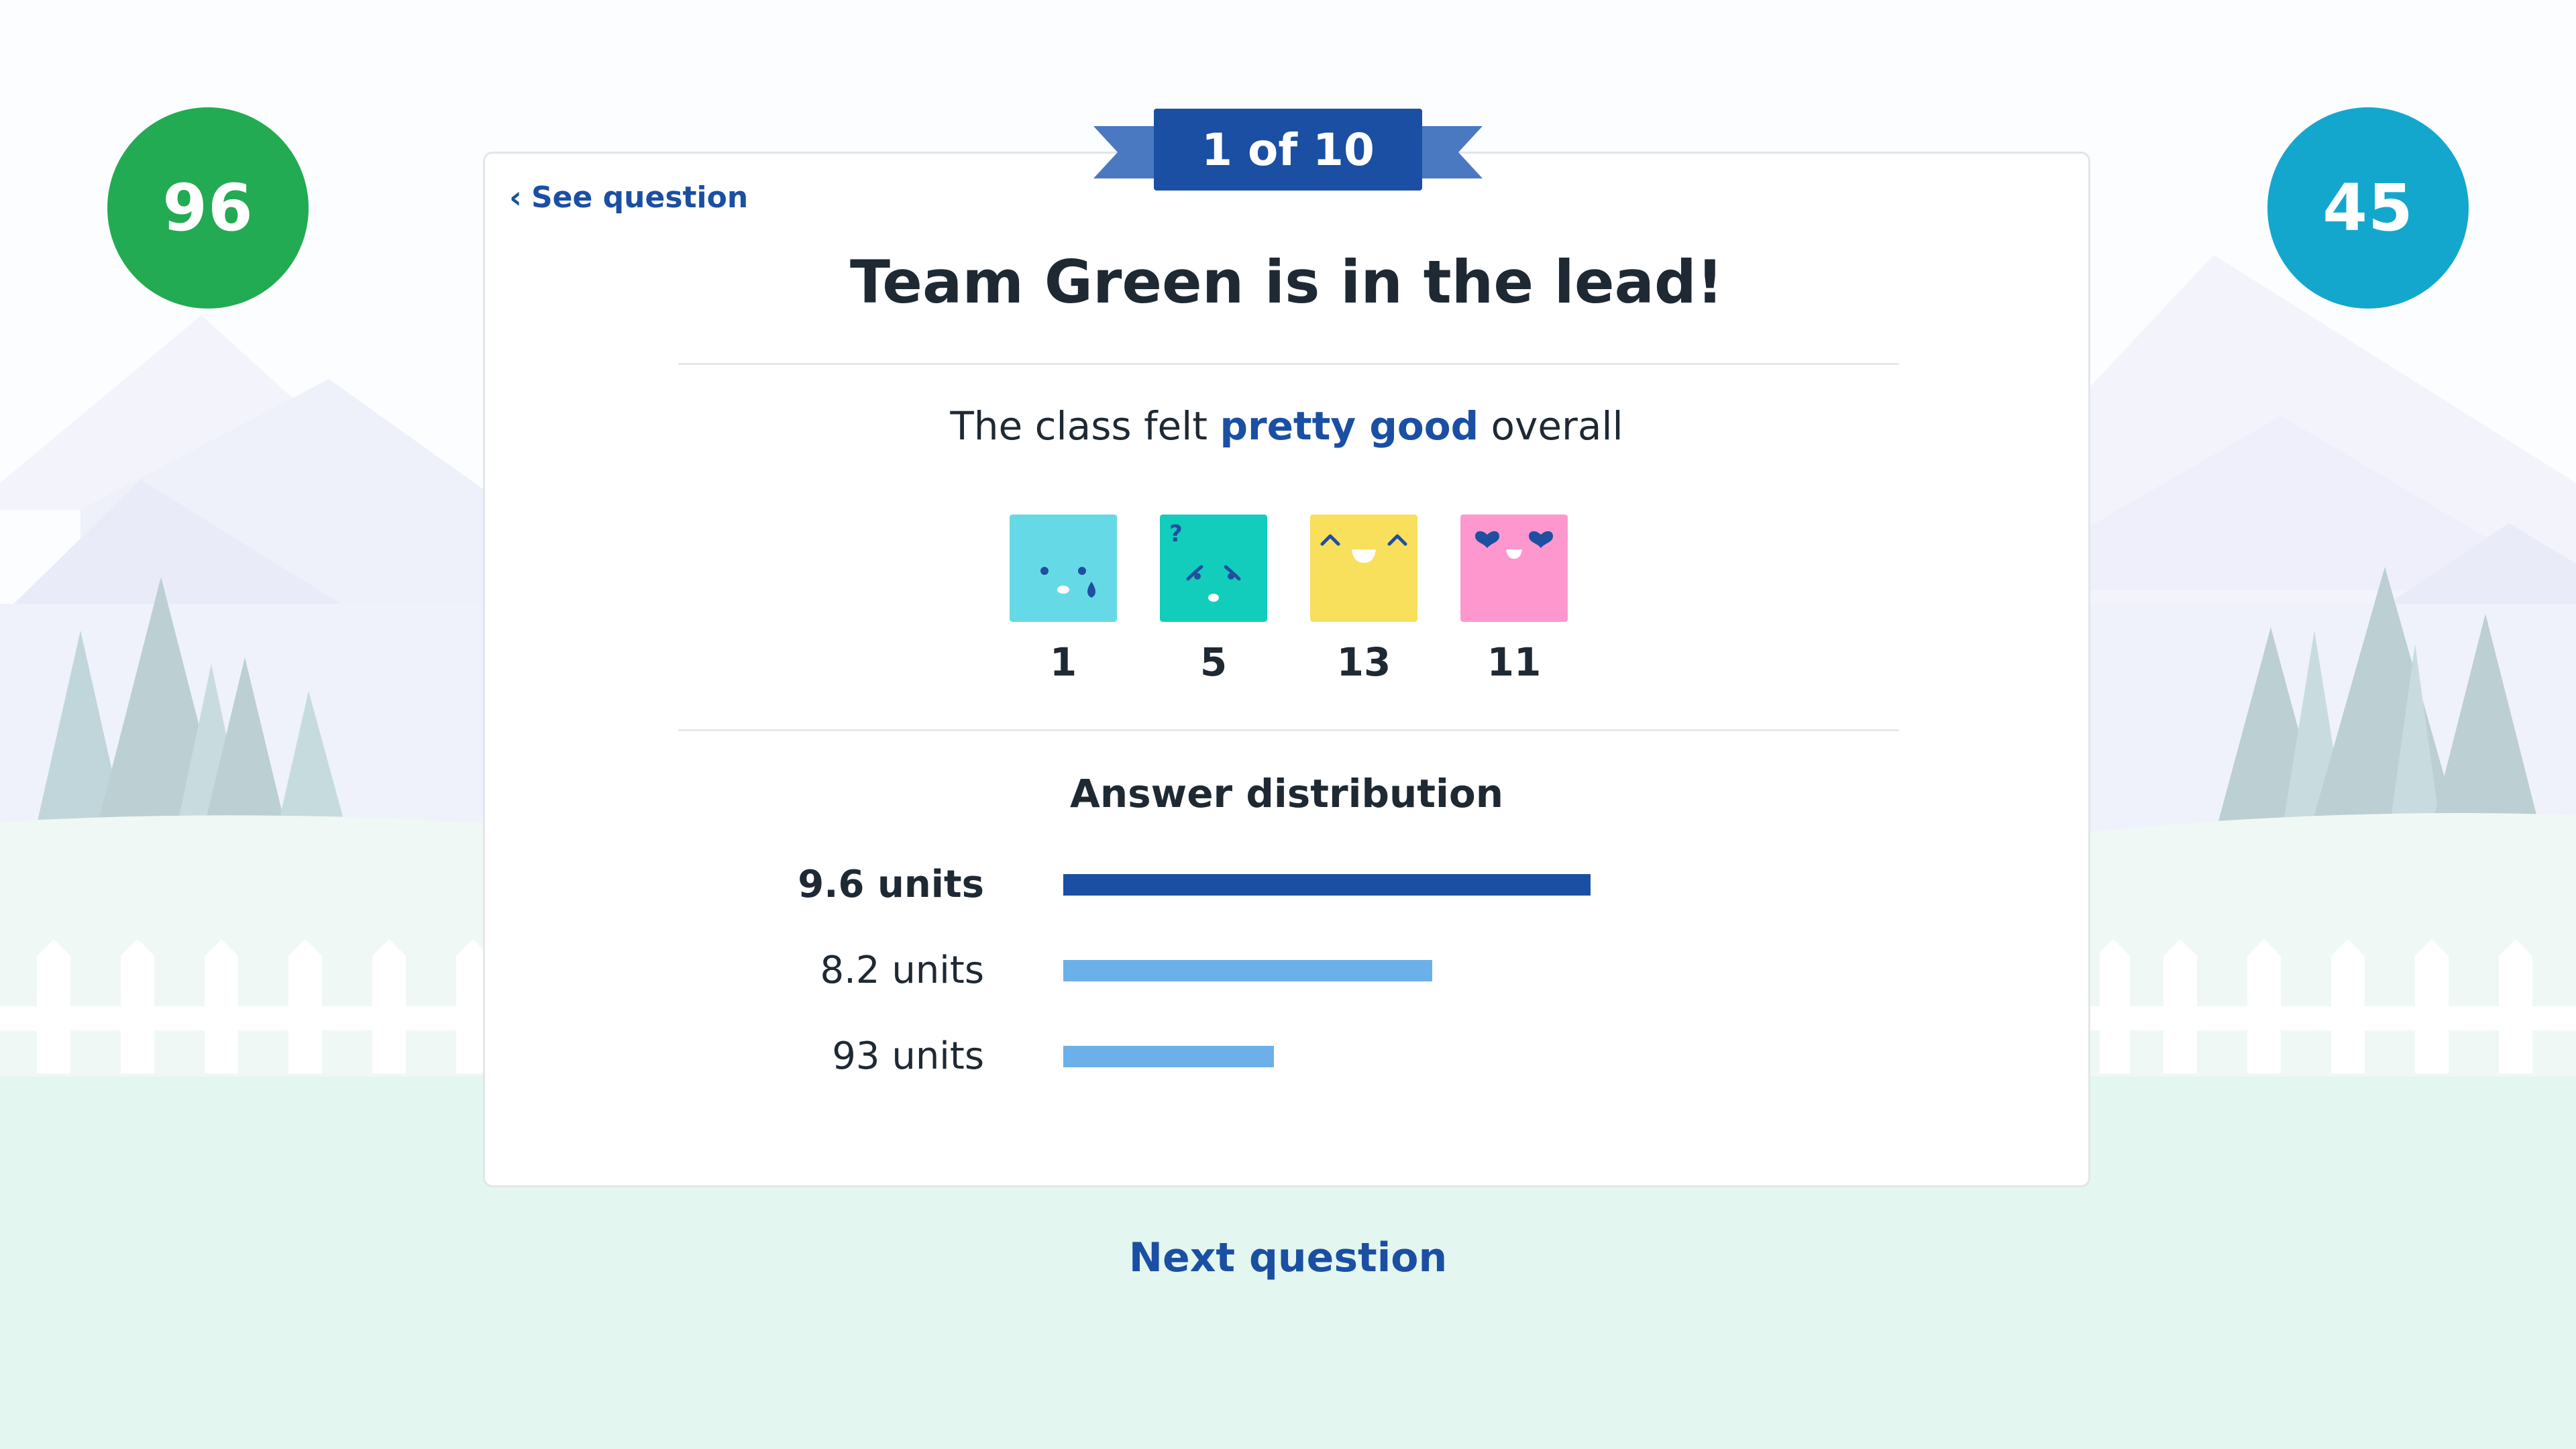 Image resolution: width=2576 pixels, height=1449 pixels. What do you see at coordinates (1349, 426) in the screenshot?
I see `mood-summary-highlight: pretty good` at bounding box center [1349, 426].